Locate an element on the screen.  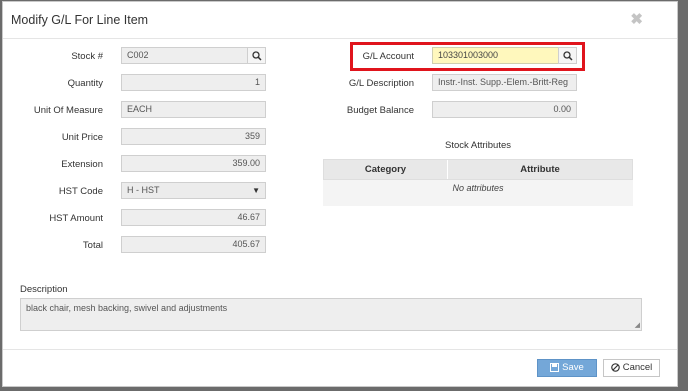
save-button: Save is located at coordinates (567, 368).